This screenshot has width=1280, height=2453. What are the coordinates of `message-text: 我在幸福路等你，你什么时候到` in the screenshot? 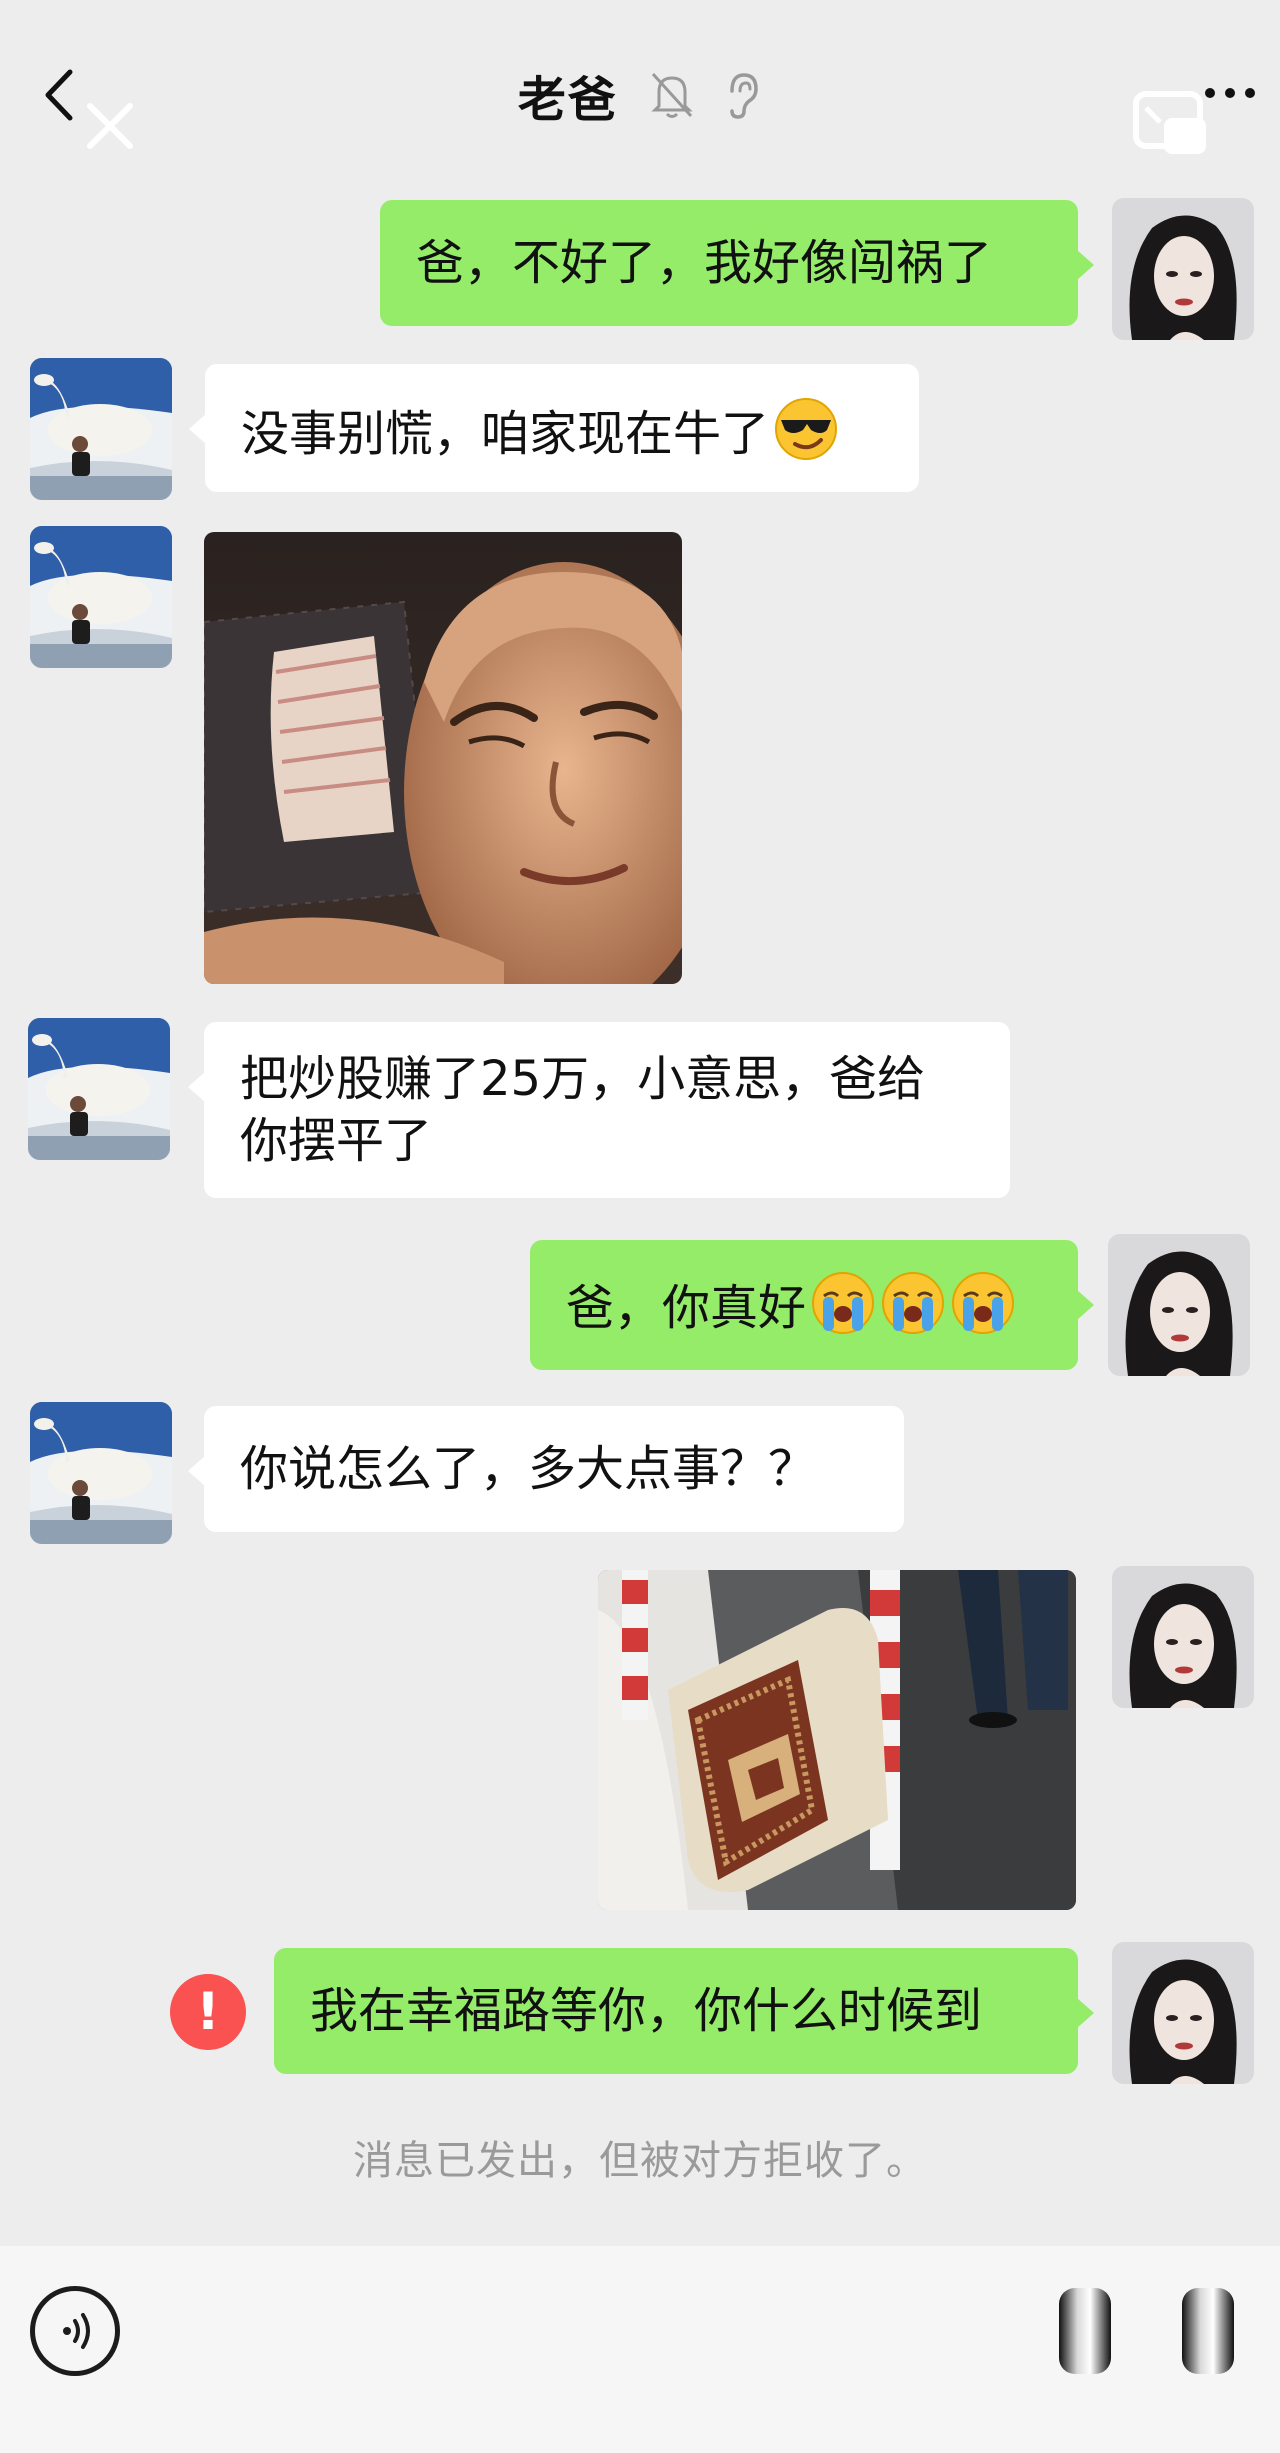 It's located at (646, 2011).